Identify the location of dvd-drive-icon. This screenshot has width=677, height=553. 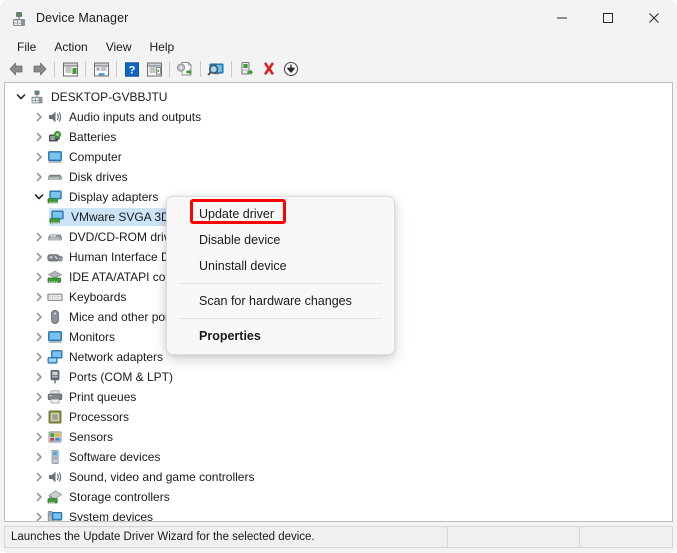
(55, 237).